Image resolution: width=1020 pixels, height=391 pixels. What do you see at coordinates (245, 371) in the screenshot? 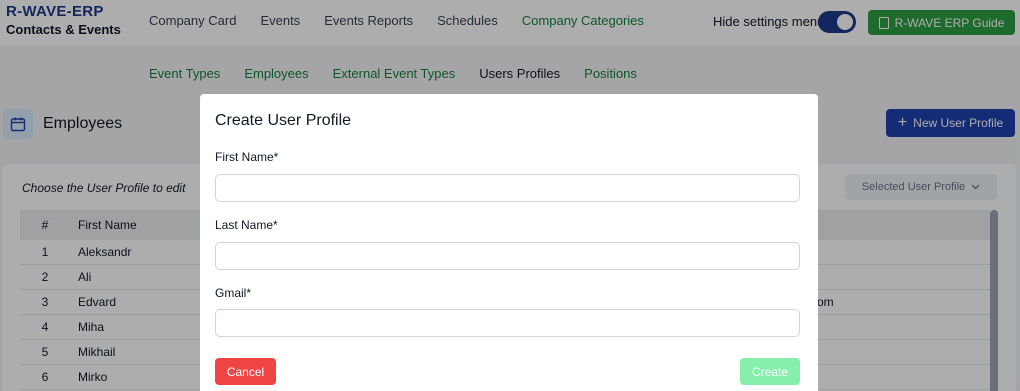
I see `cancel-button: Cancel` at bounding box center [245, 371].